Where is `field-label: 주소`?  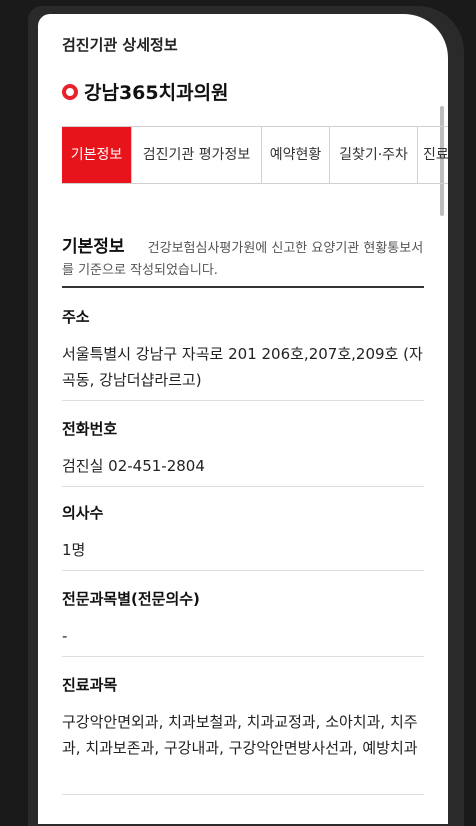
field-label: 주소 is located at coordinates (76, 317).